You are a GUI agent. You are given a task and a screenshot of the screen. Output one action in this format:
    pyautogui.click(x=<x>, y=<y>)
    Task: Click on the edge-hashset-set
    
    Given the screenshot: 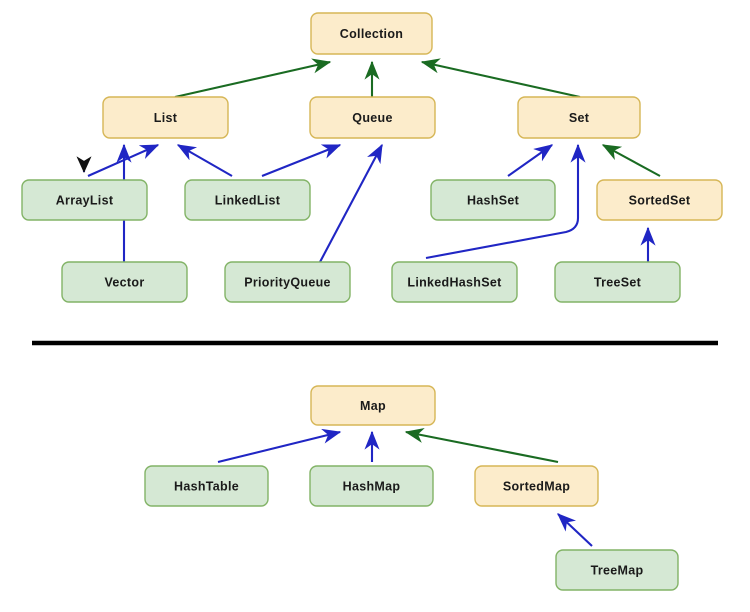 What is the action you would take?
    pyautogui.click(x=530, y=160)
    